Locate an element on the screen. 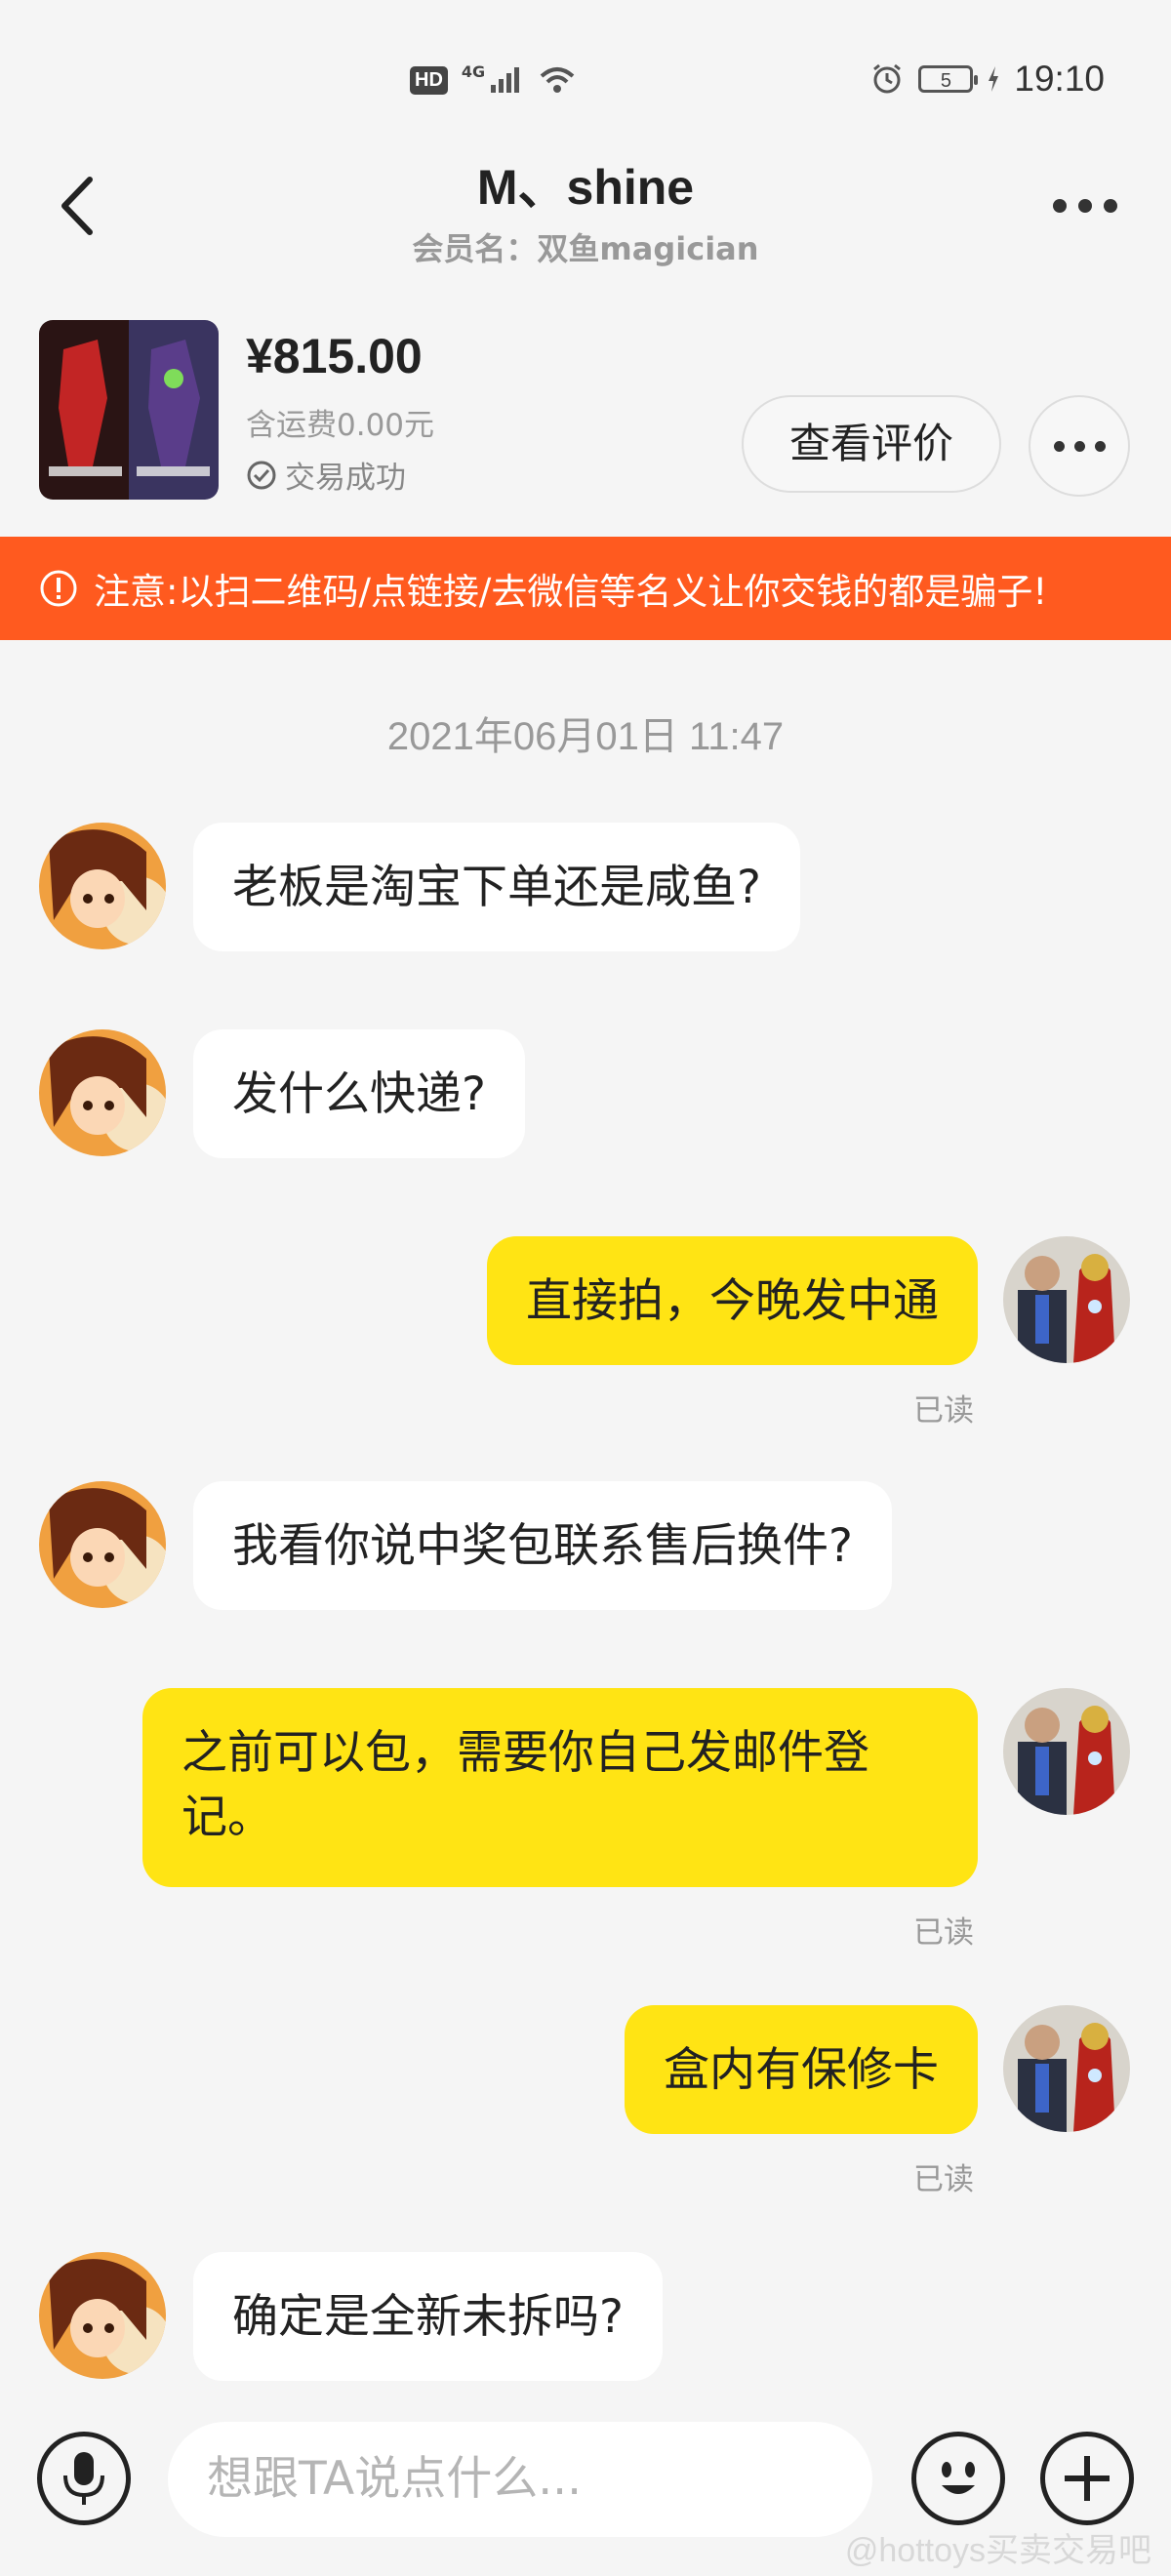  message-bubble-outgoing: 直接拍，今晚发中通 is located at coordinates (732, 1300).